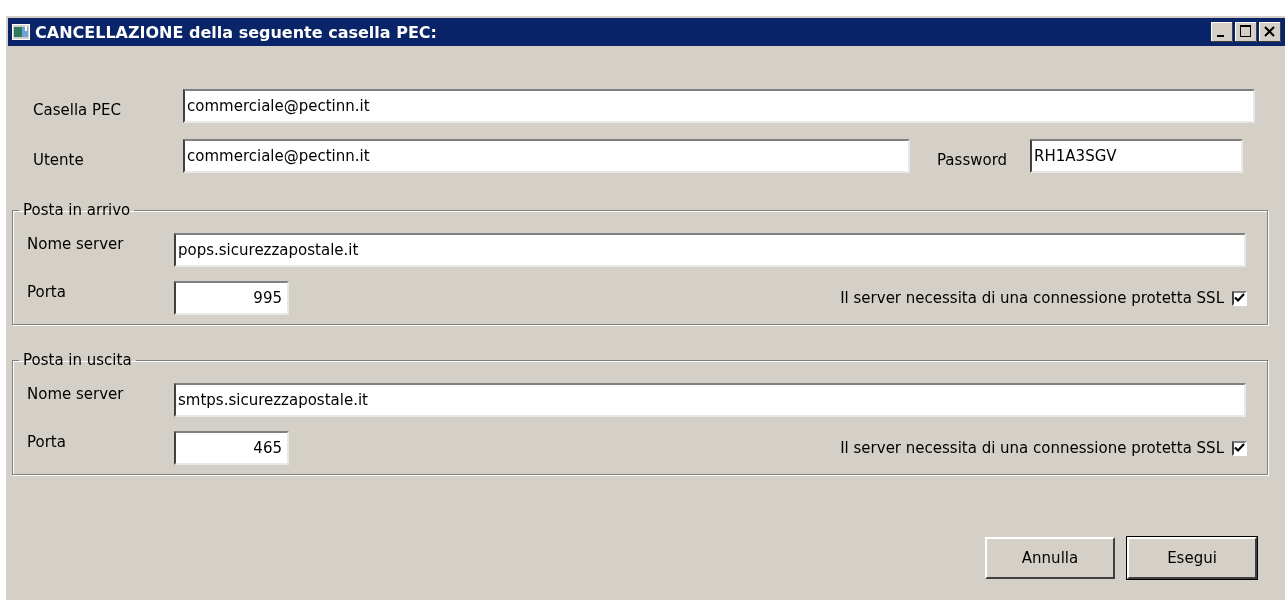 This screenshot has width=1287, height=600. Describe the element at coordinates (1050, 558) in the screenshot. I see `cancel-button: Annulla` at that location.